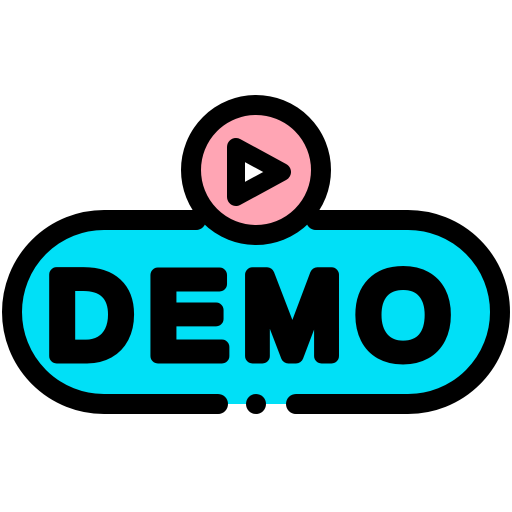 The width and height of the screenshot is (512, 512). I want to click on pill-gap-dot, so click(256, 404).